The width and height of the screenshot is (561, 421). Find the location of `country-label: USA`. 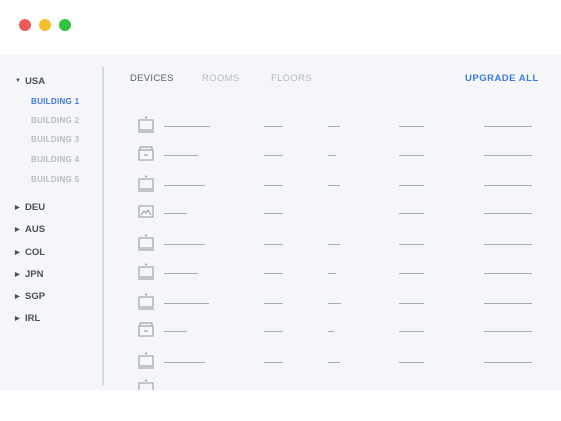

country-label: USA is located at coordinates (35, 81).